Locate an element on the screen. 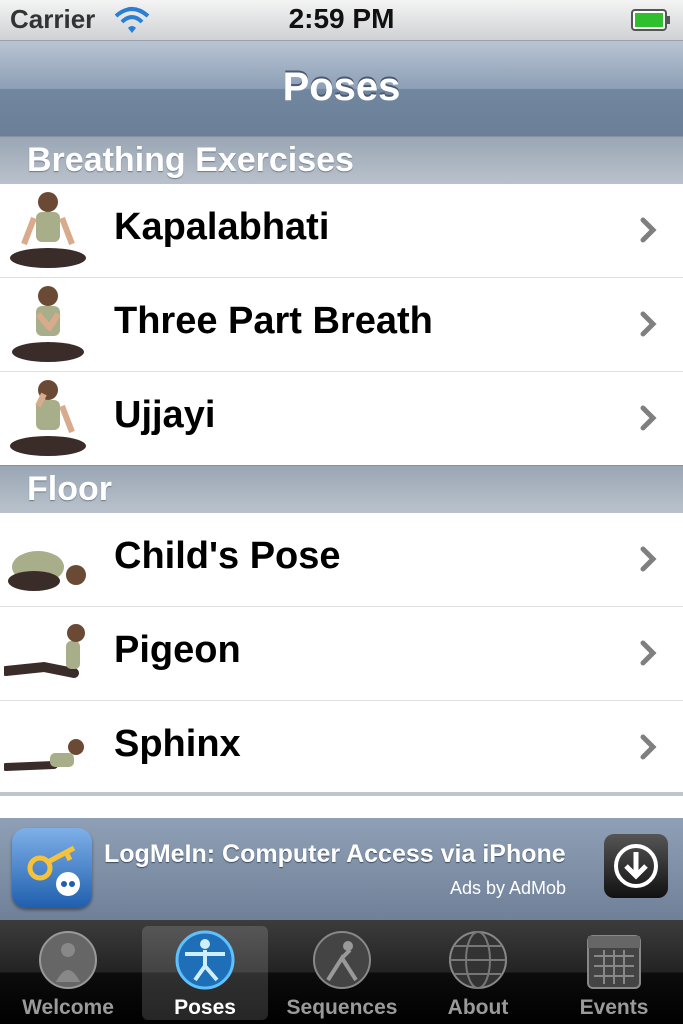 The image size is (683, 1024). status-bar: Carrier 2:59 PM is located at coordinates (341, 20).